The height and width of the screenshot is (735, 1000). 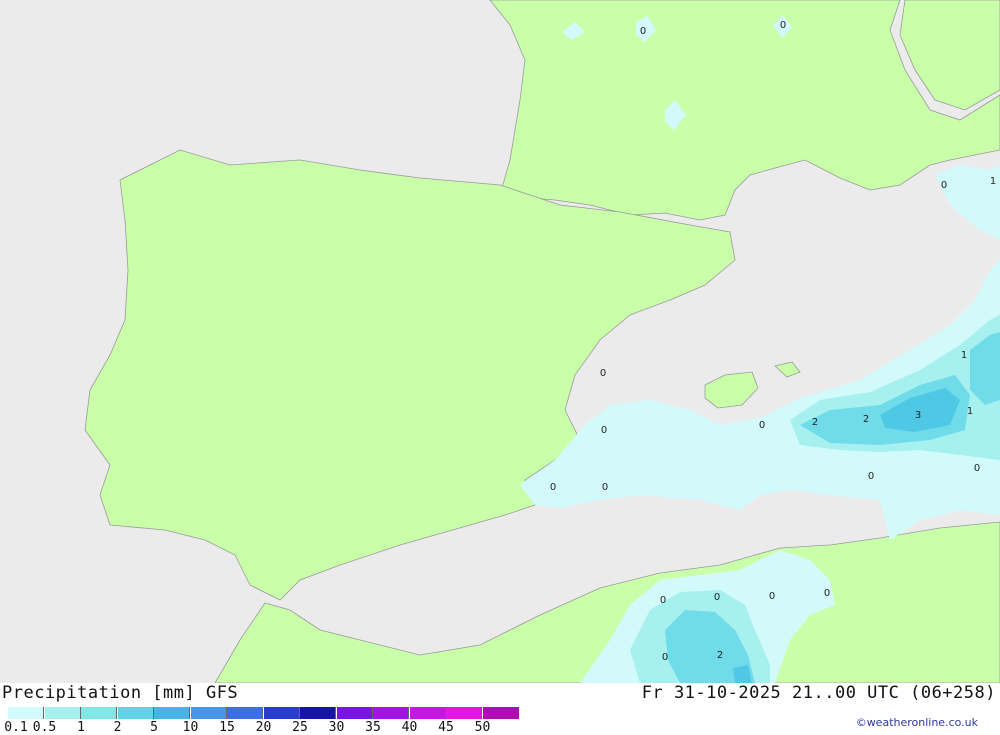 I want to click on copyright-link: ©weatheronline.co.uk, so click(x=917, y=722).